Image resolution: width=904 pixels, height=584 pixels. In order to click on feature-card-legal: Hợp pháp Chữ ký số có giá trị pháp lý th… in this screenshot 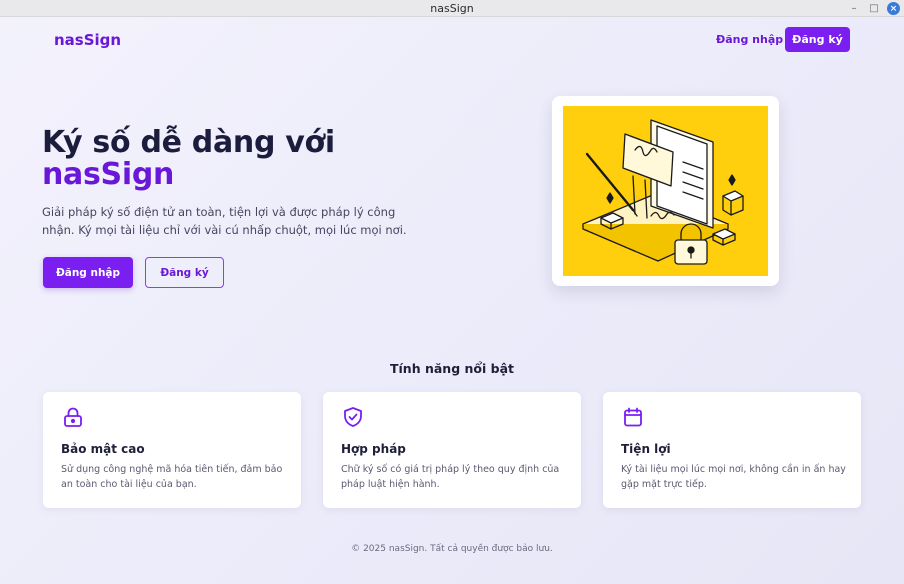, I will do `click(452, 450)`.